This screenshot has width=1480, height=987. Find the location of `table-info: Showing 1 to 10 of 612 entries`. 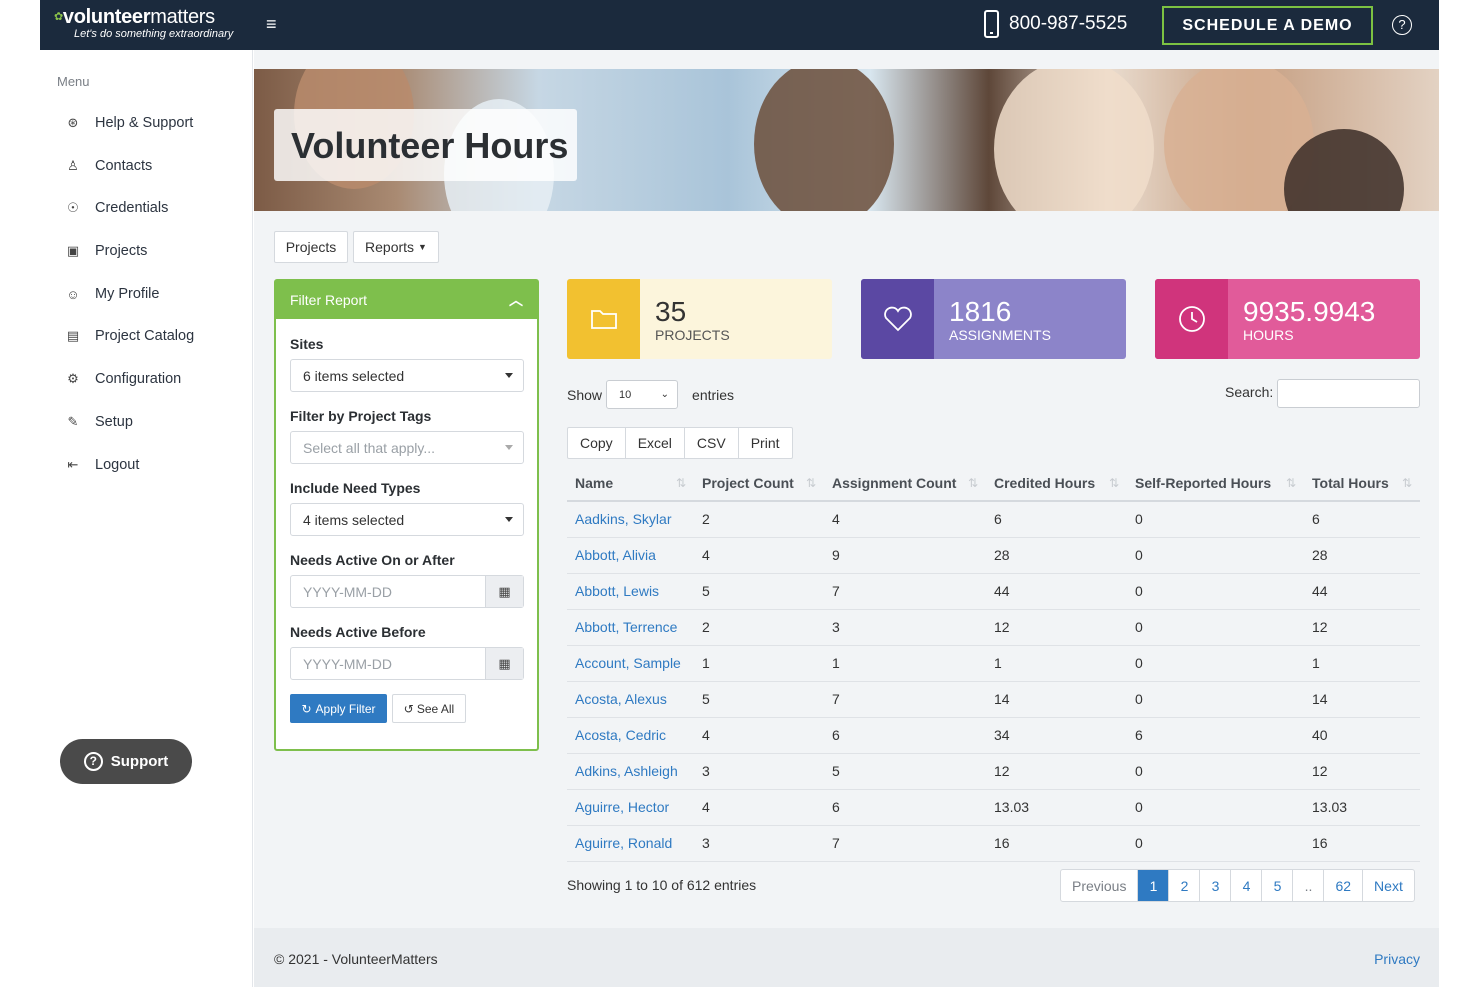

table-info: Showing 1 to 10 of 612 entries is located at coordinates (662, 885).